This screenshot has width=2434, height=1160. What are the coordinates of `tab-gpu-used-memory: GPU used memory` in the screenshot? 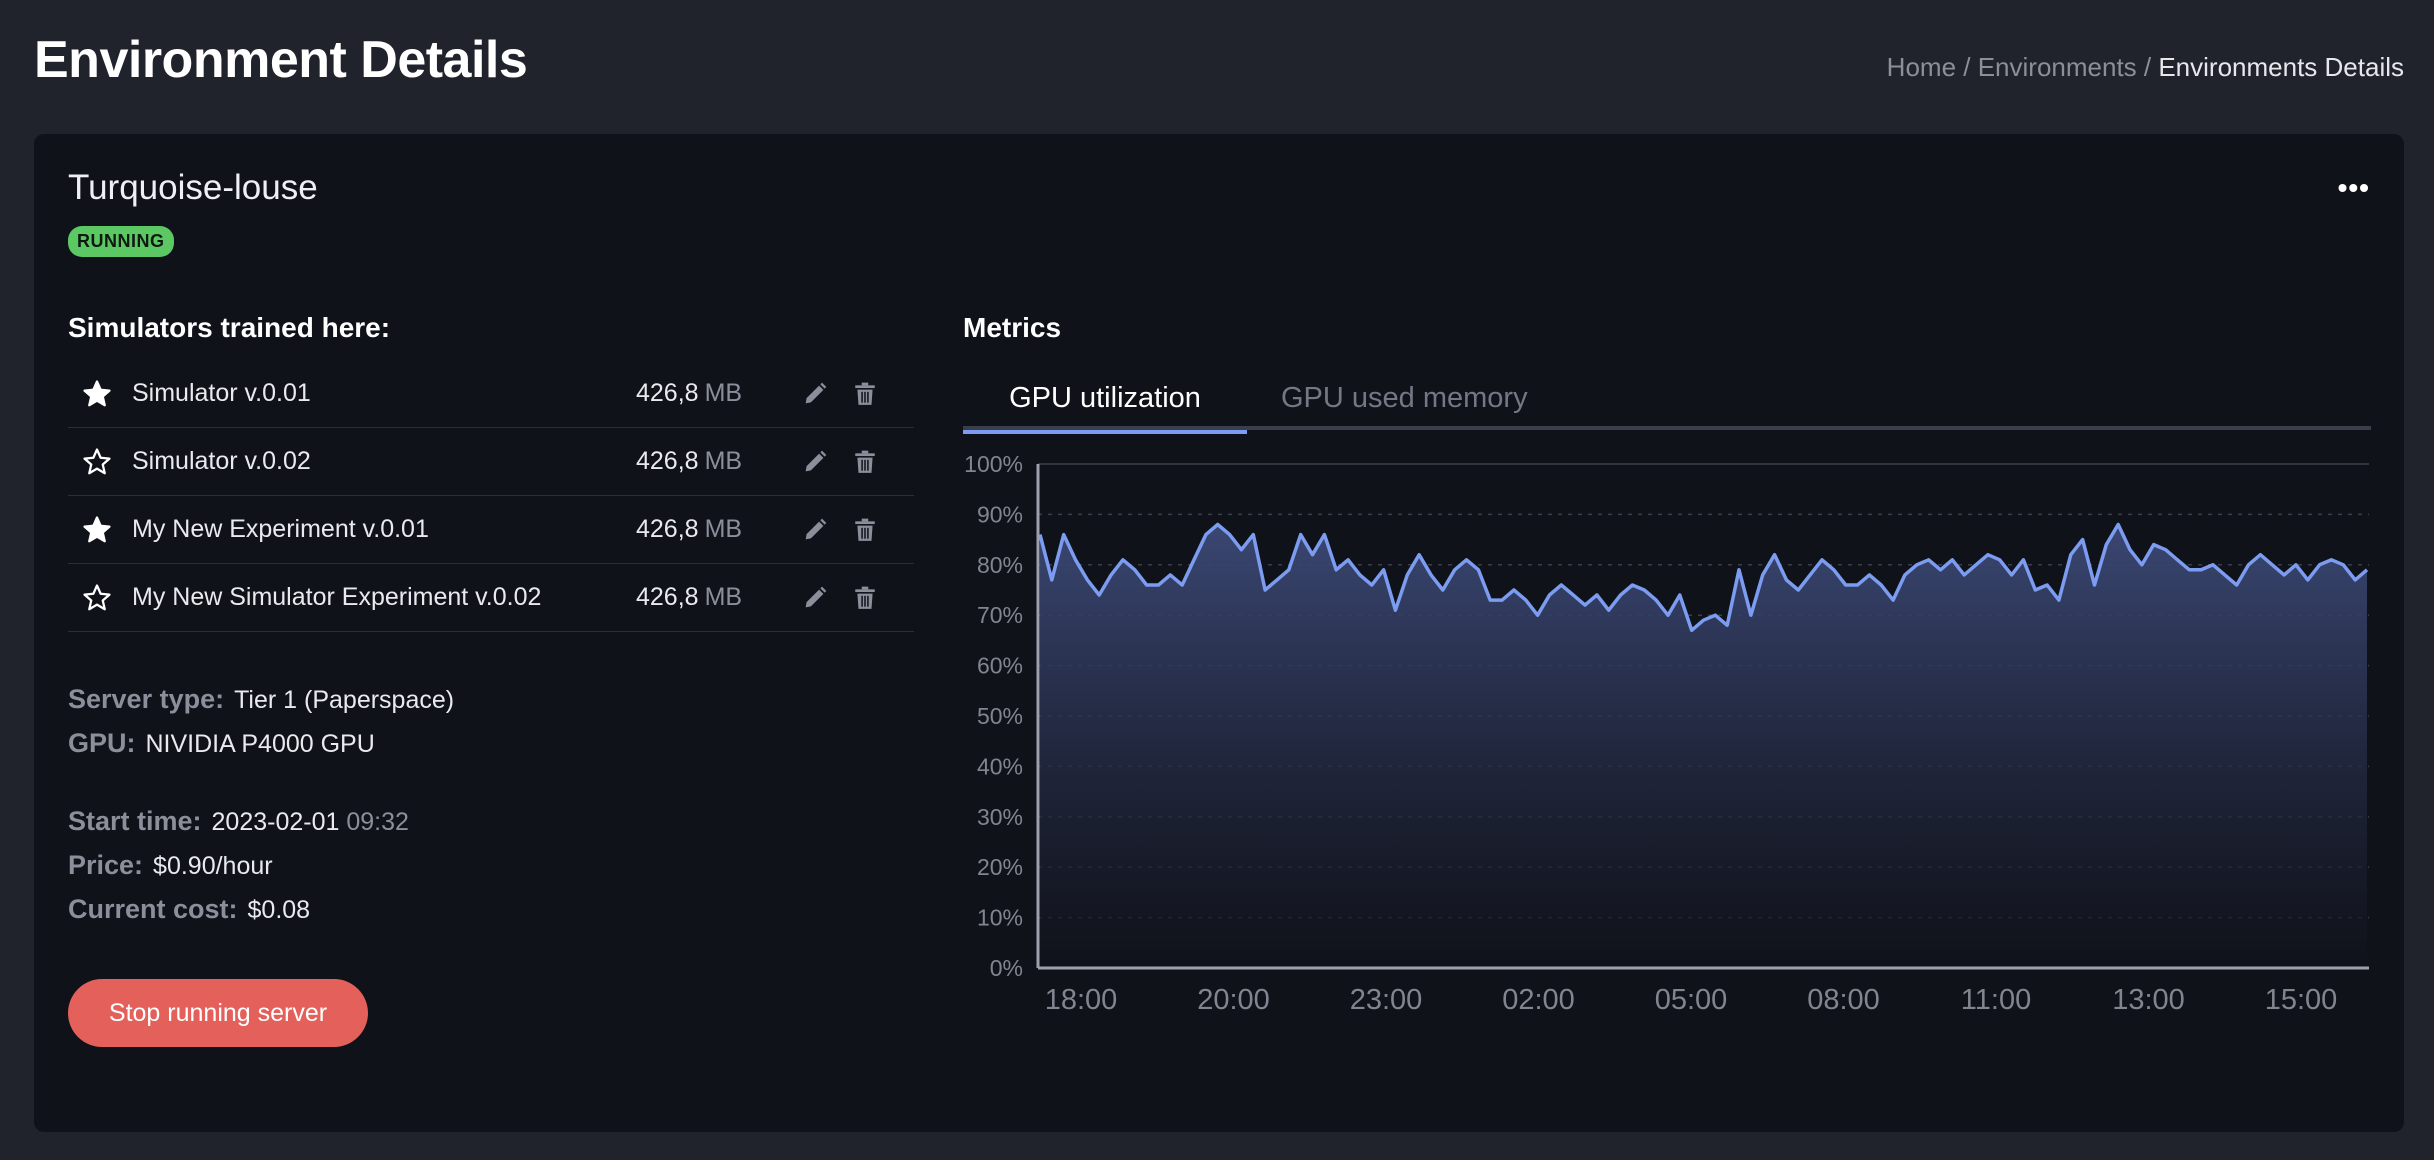 It's located at (1404, 406).